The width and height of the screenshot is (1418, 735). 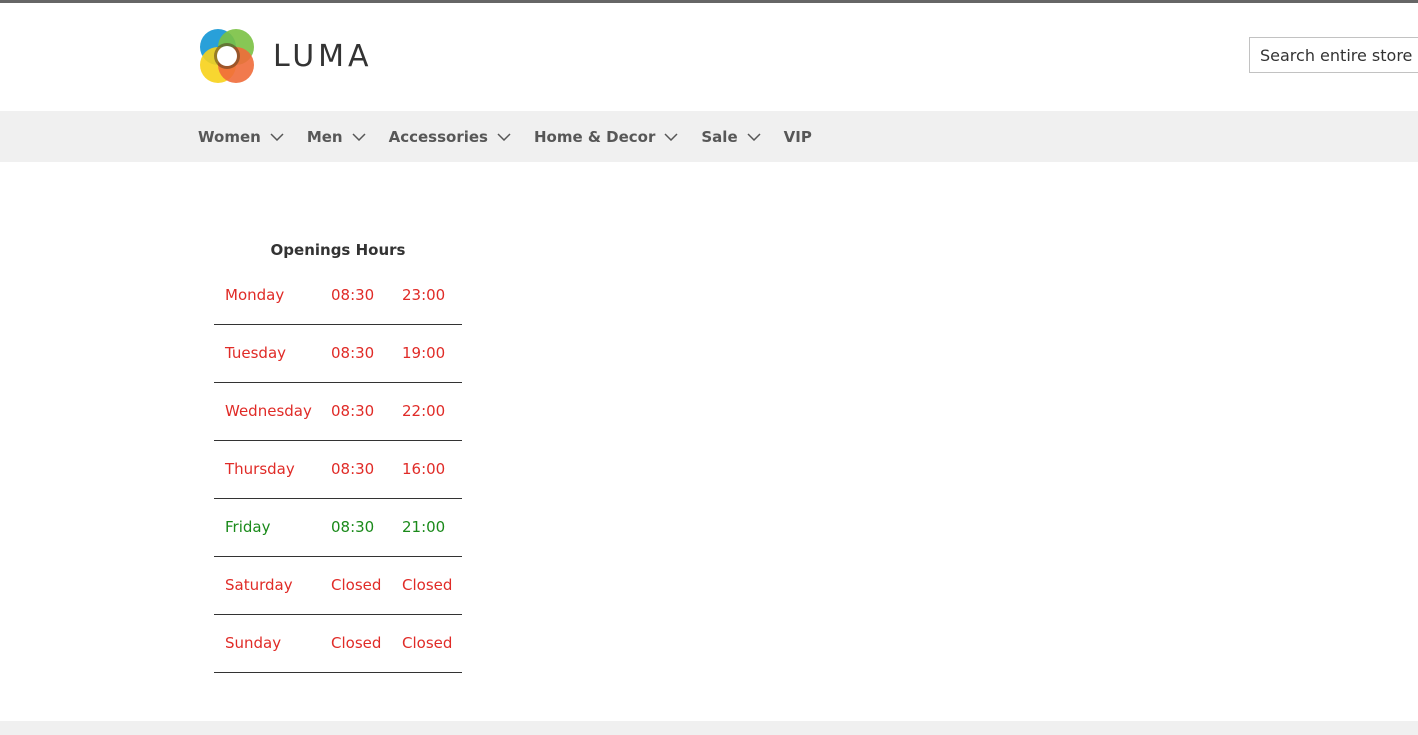 I want to click on hours-close: 23:00, so click(x=424, y=294).